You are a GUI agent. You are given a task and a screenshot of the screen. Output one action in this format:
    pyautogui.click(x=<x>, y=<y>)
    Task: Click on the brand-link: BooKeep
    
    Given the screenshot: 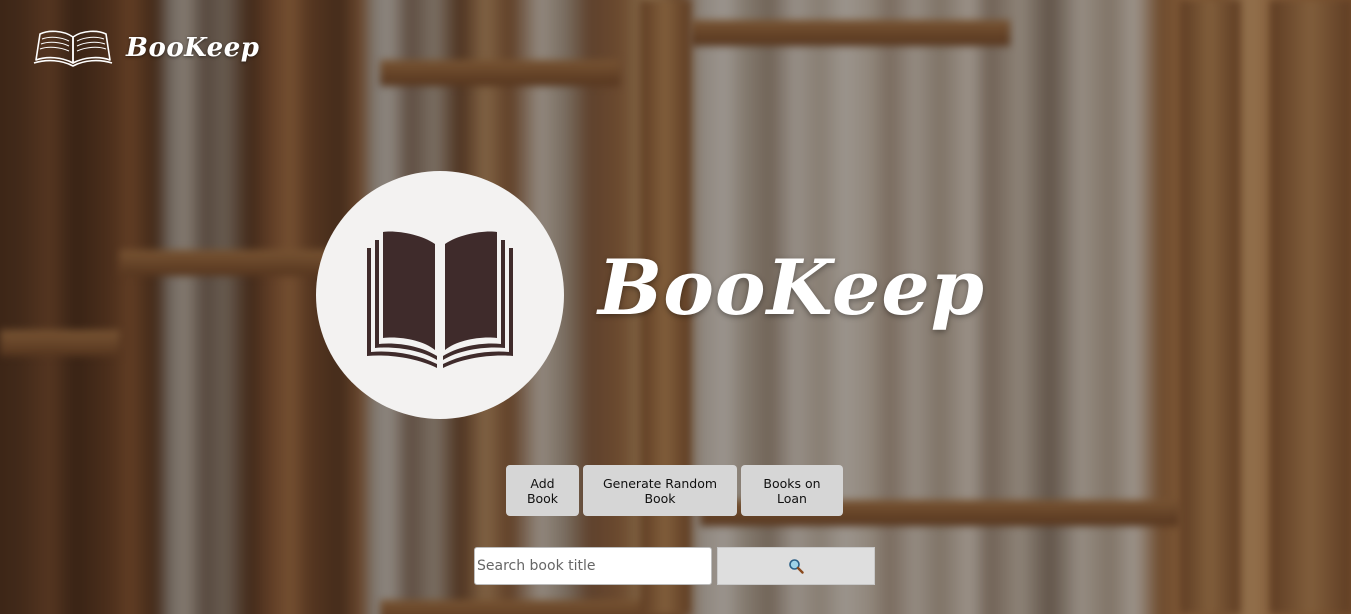 What is the action you would take?
    pyautogui.click(x=145, y=48)
    